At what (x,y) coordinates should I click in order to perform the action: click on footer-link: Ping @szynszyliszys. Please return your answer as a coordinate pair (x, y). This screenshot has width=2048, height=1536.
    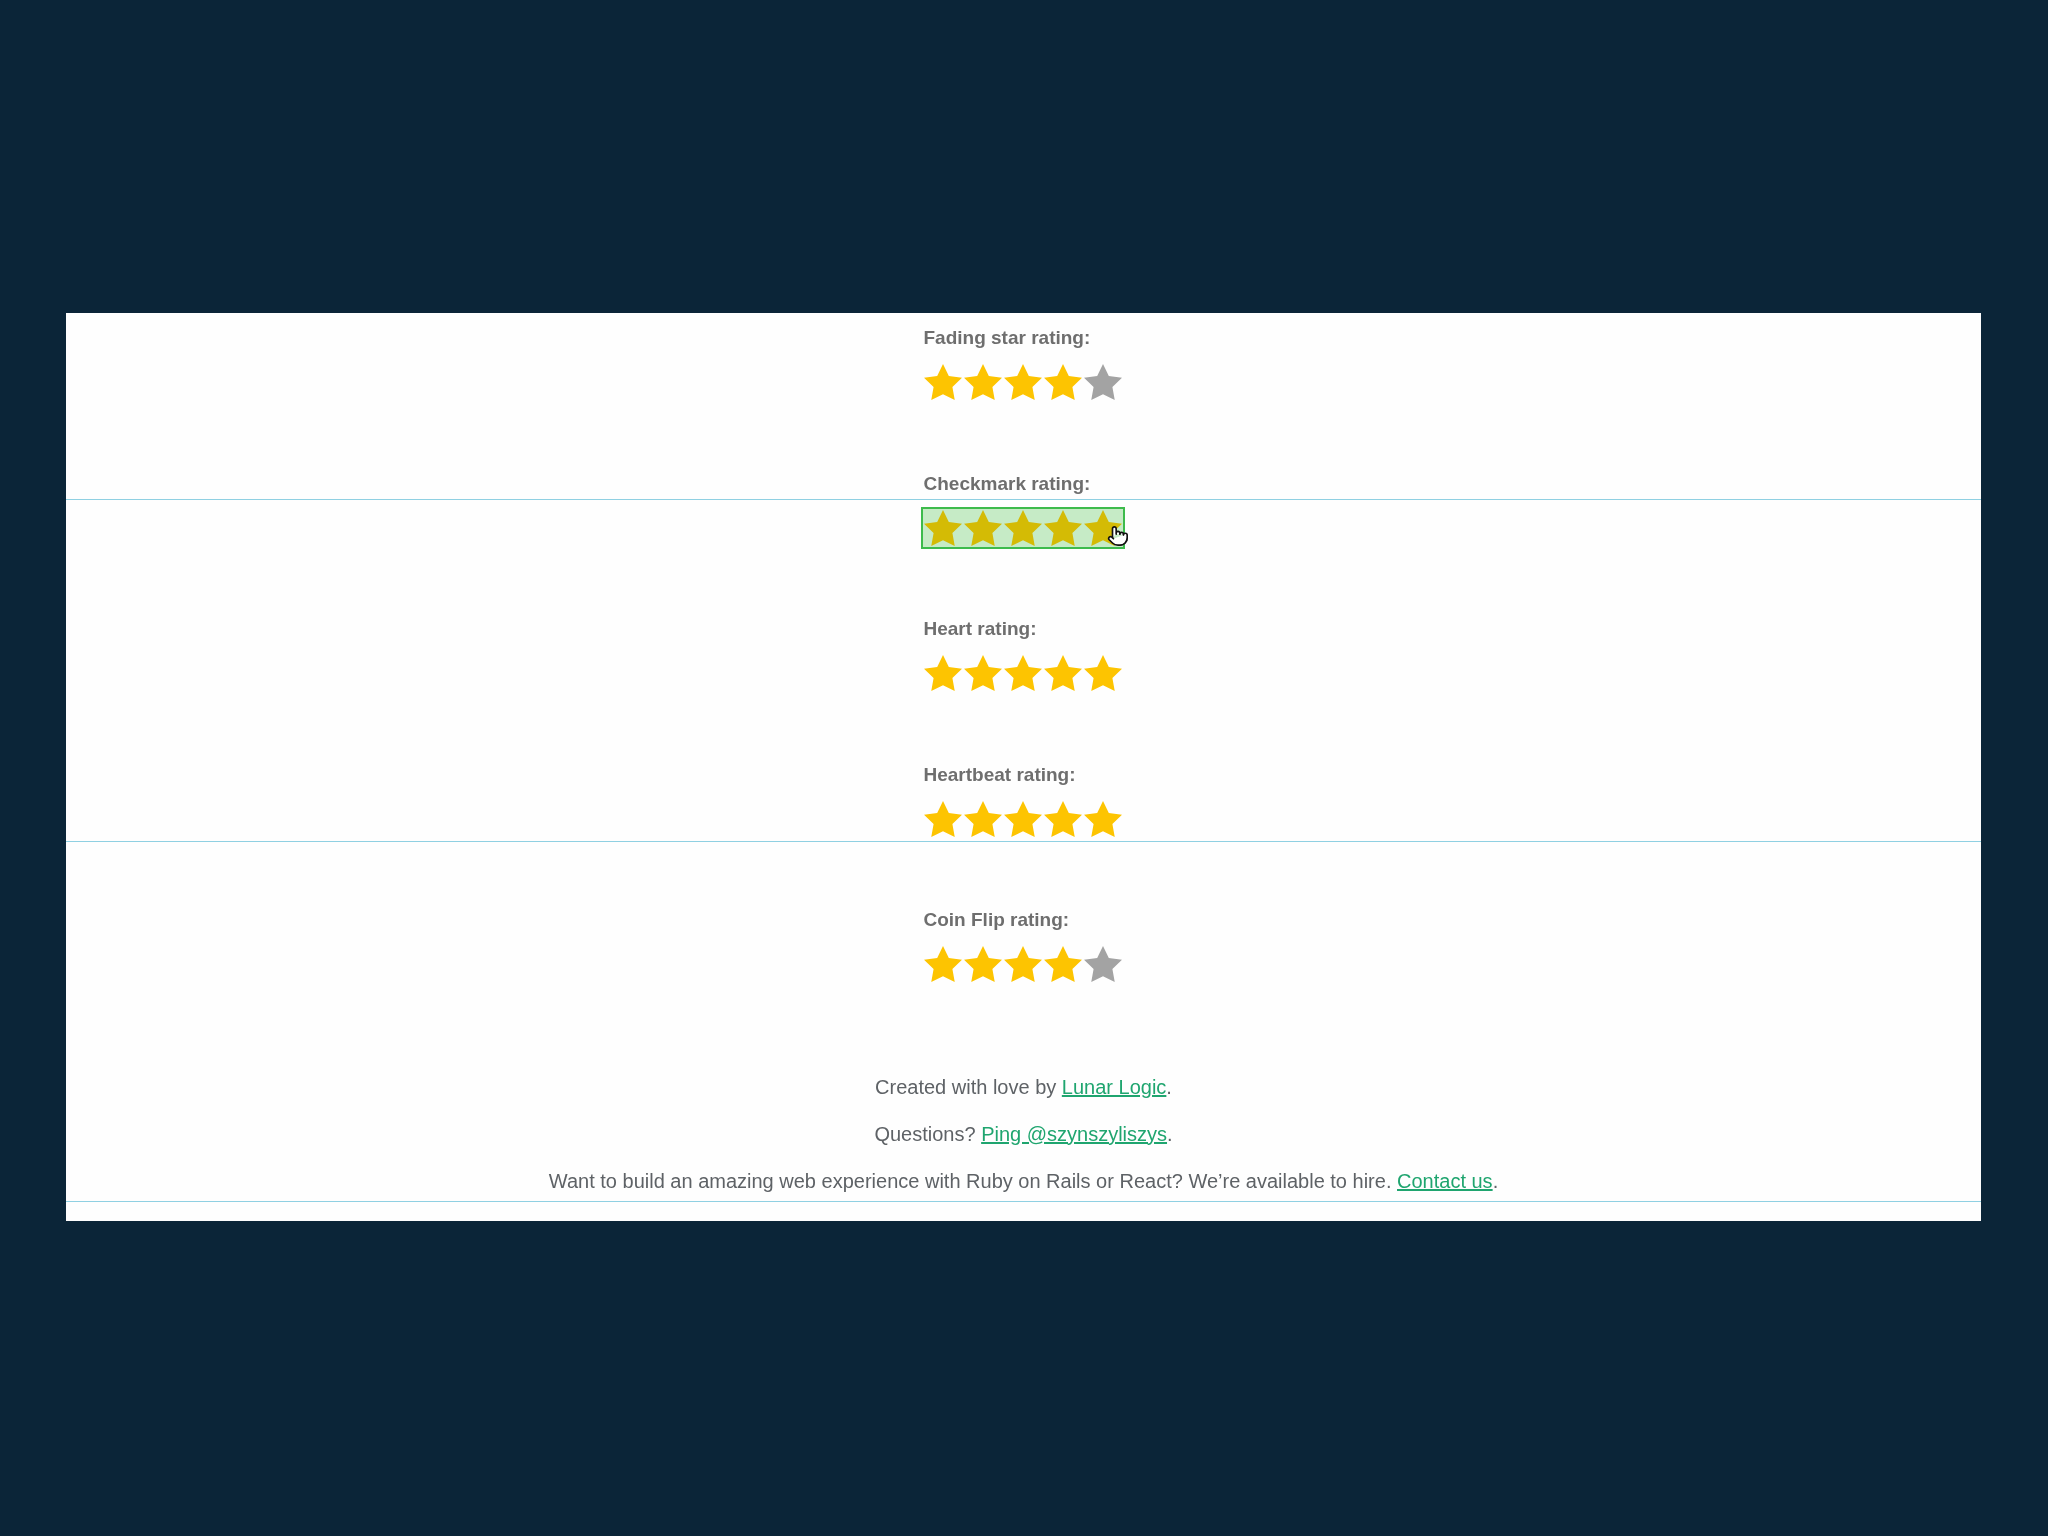
    Looking at the image, I should click on (1074, 1133).